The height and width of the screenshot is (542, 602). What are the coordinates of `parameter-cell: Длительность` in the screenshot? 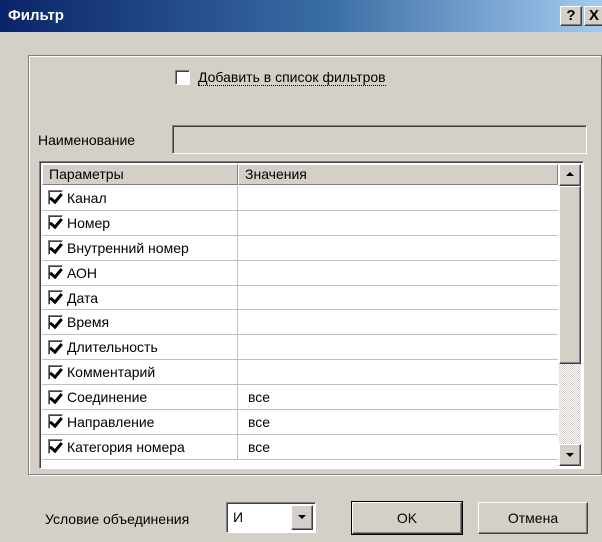 It's located at (140, 347).